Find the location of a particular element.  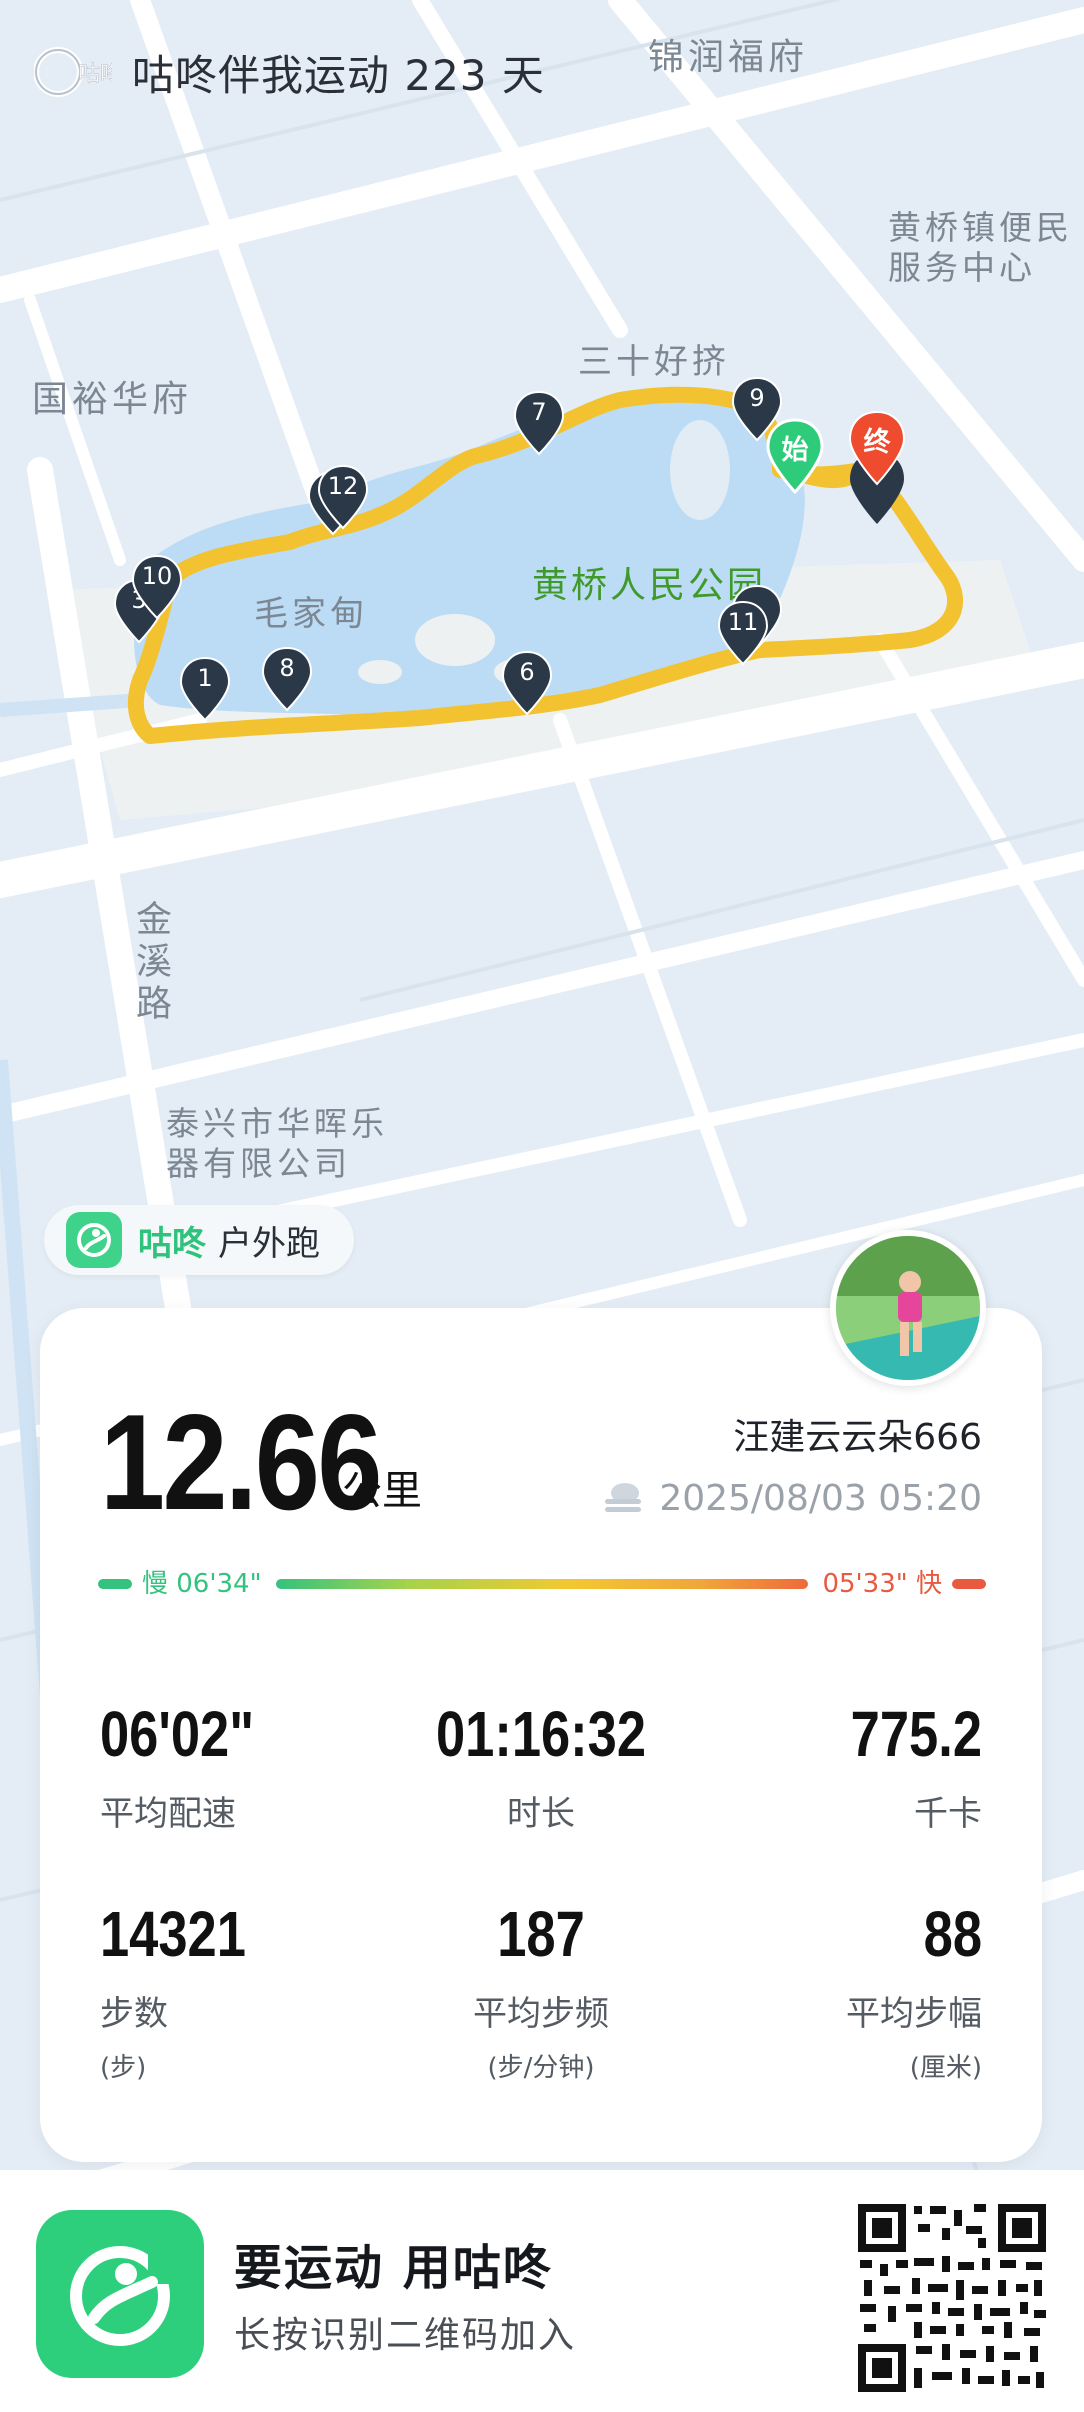

km-marker: 6 is located at coordinates (527, 683).